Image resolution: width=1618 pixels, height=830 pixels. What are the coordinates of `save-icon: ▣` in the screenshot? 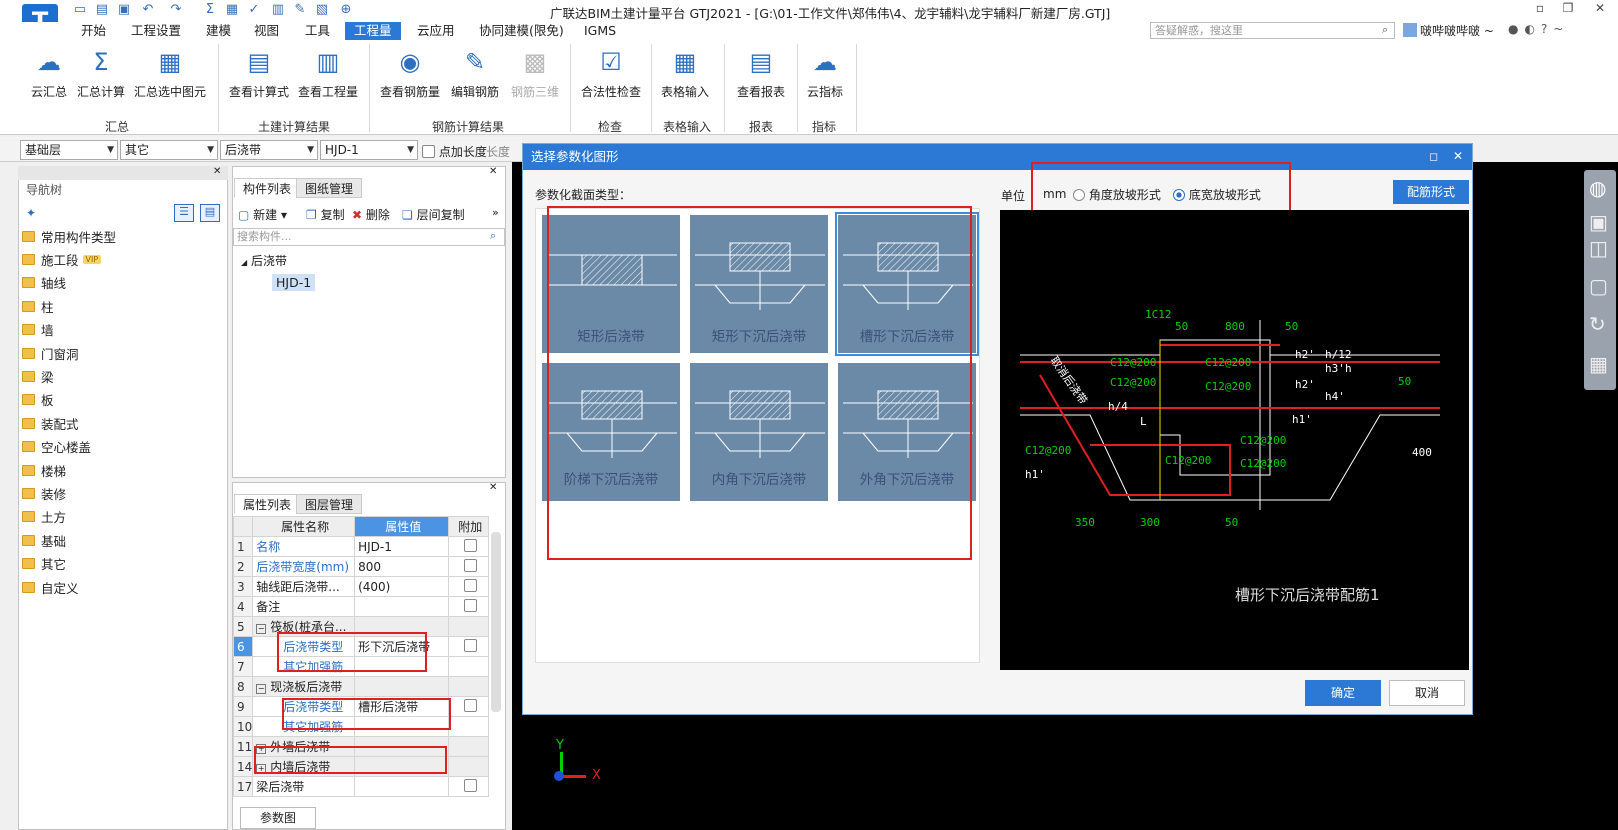 It's located at (124, 10).